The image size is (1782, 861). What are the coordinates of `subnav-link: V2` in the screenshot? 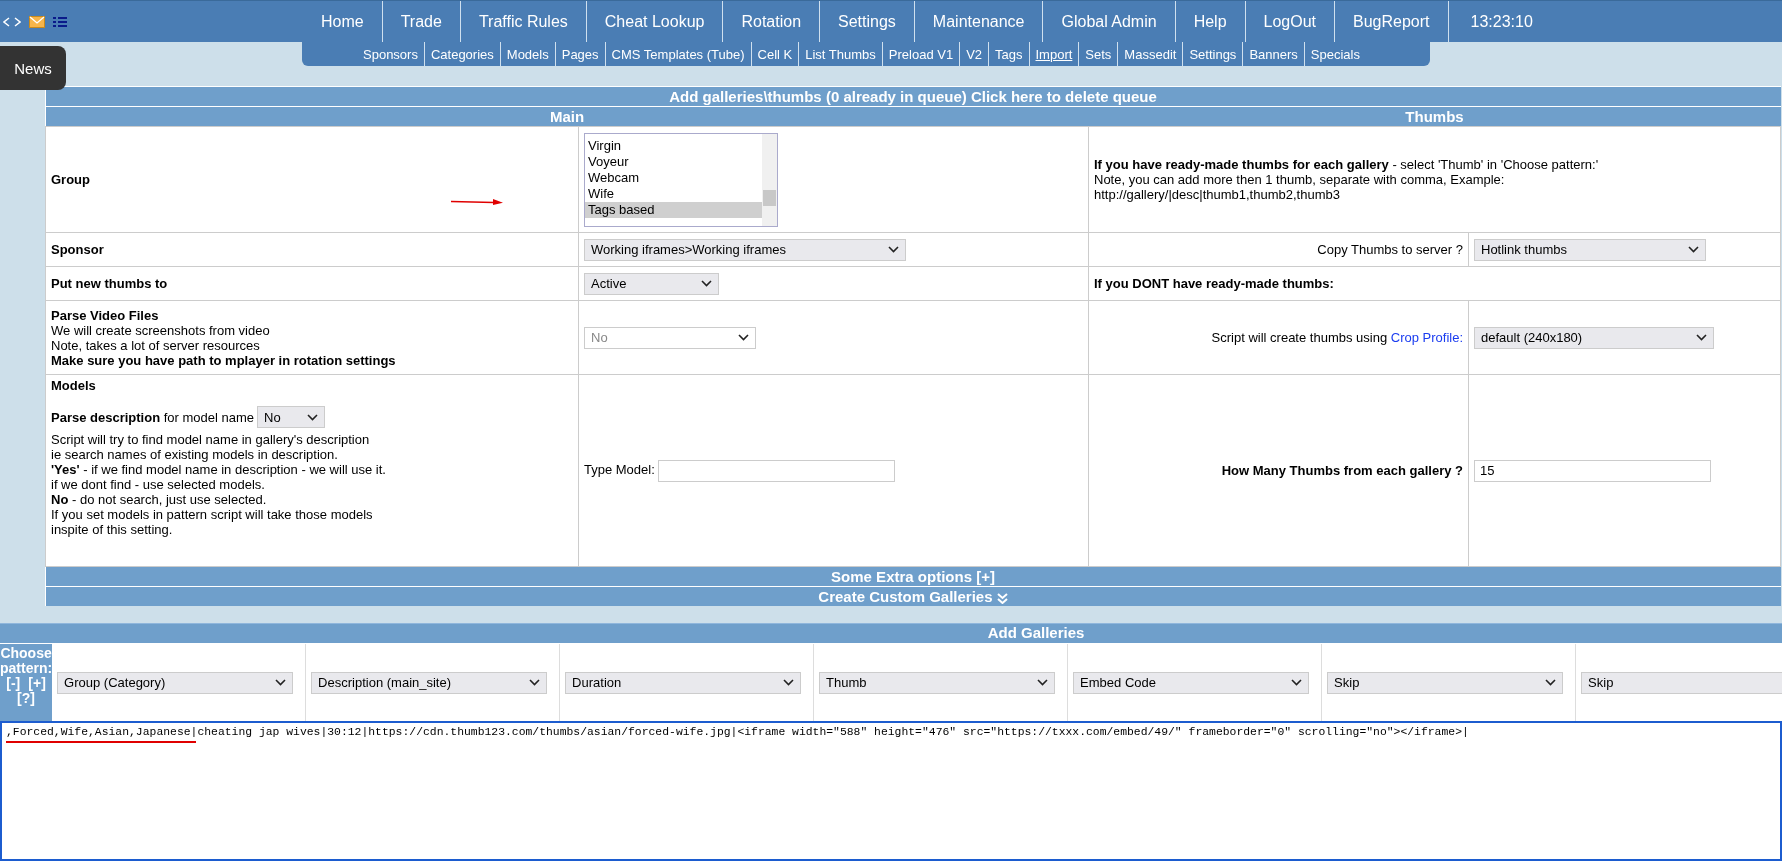 It's located at (975, 54).